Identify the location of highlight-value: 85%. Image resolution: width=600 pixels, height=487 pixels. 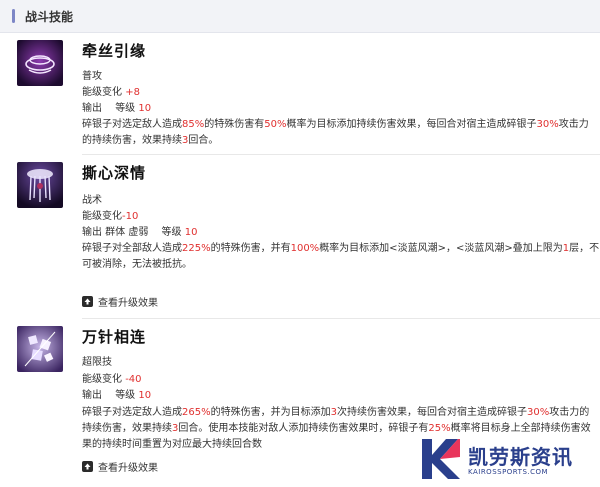
(193, 124).